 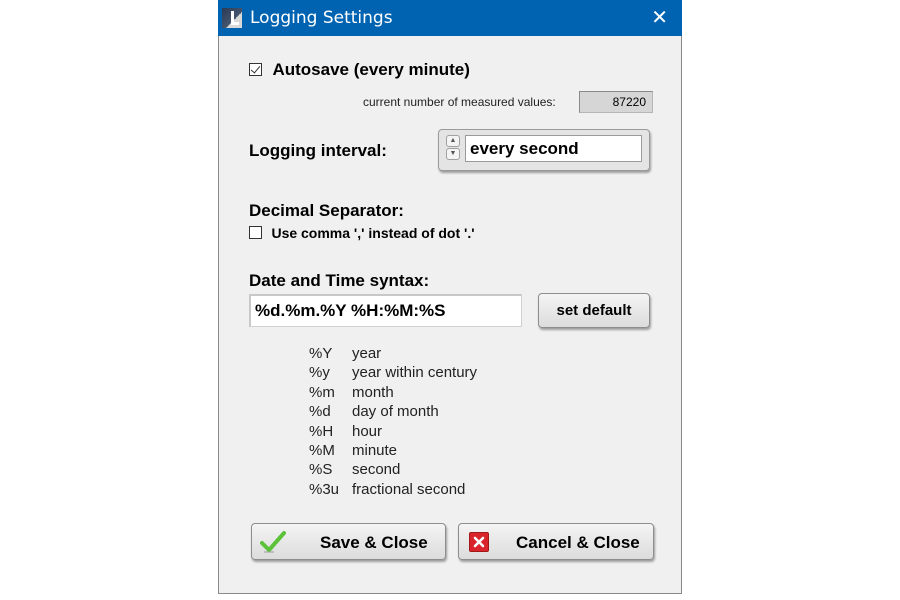 What do you see at coordinates (319, 373) in the screenshot?
I see `legend-code: %y` at bounding box center [319, 373].